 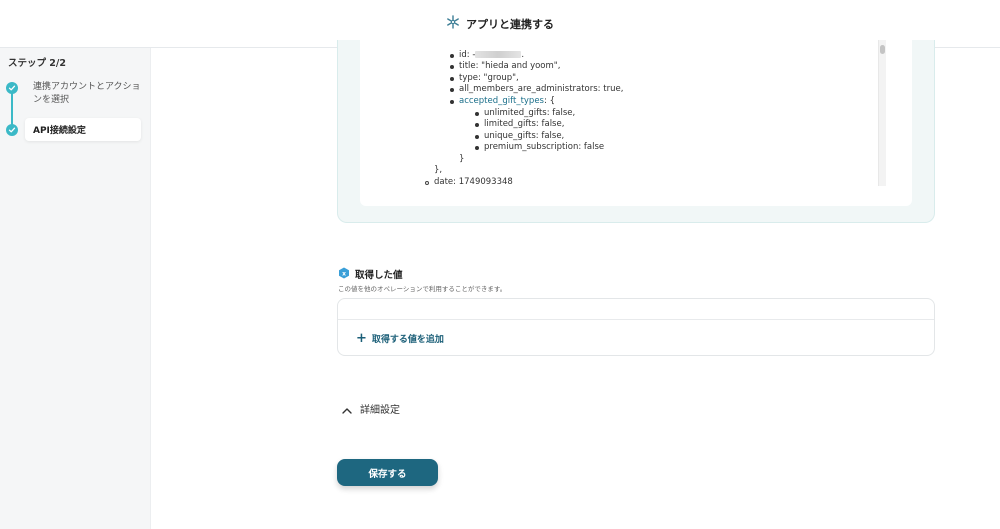 I want to click on code-line: title: "hieda and yoom",, so click(x=509, y=66).